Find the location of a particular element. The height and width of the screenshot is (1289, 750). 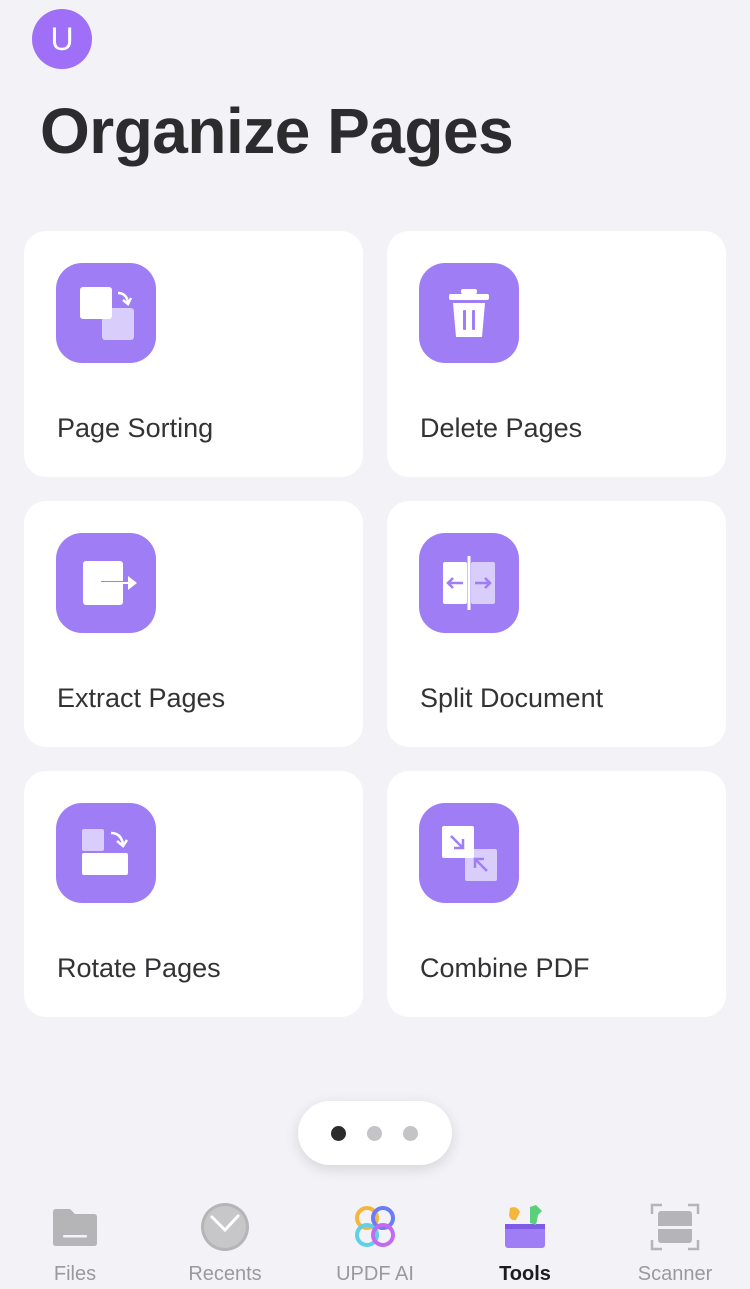

tab-recents: Recents is located at coordinates (225, 1239).